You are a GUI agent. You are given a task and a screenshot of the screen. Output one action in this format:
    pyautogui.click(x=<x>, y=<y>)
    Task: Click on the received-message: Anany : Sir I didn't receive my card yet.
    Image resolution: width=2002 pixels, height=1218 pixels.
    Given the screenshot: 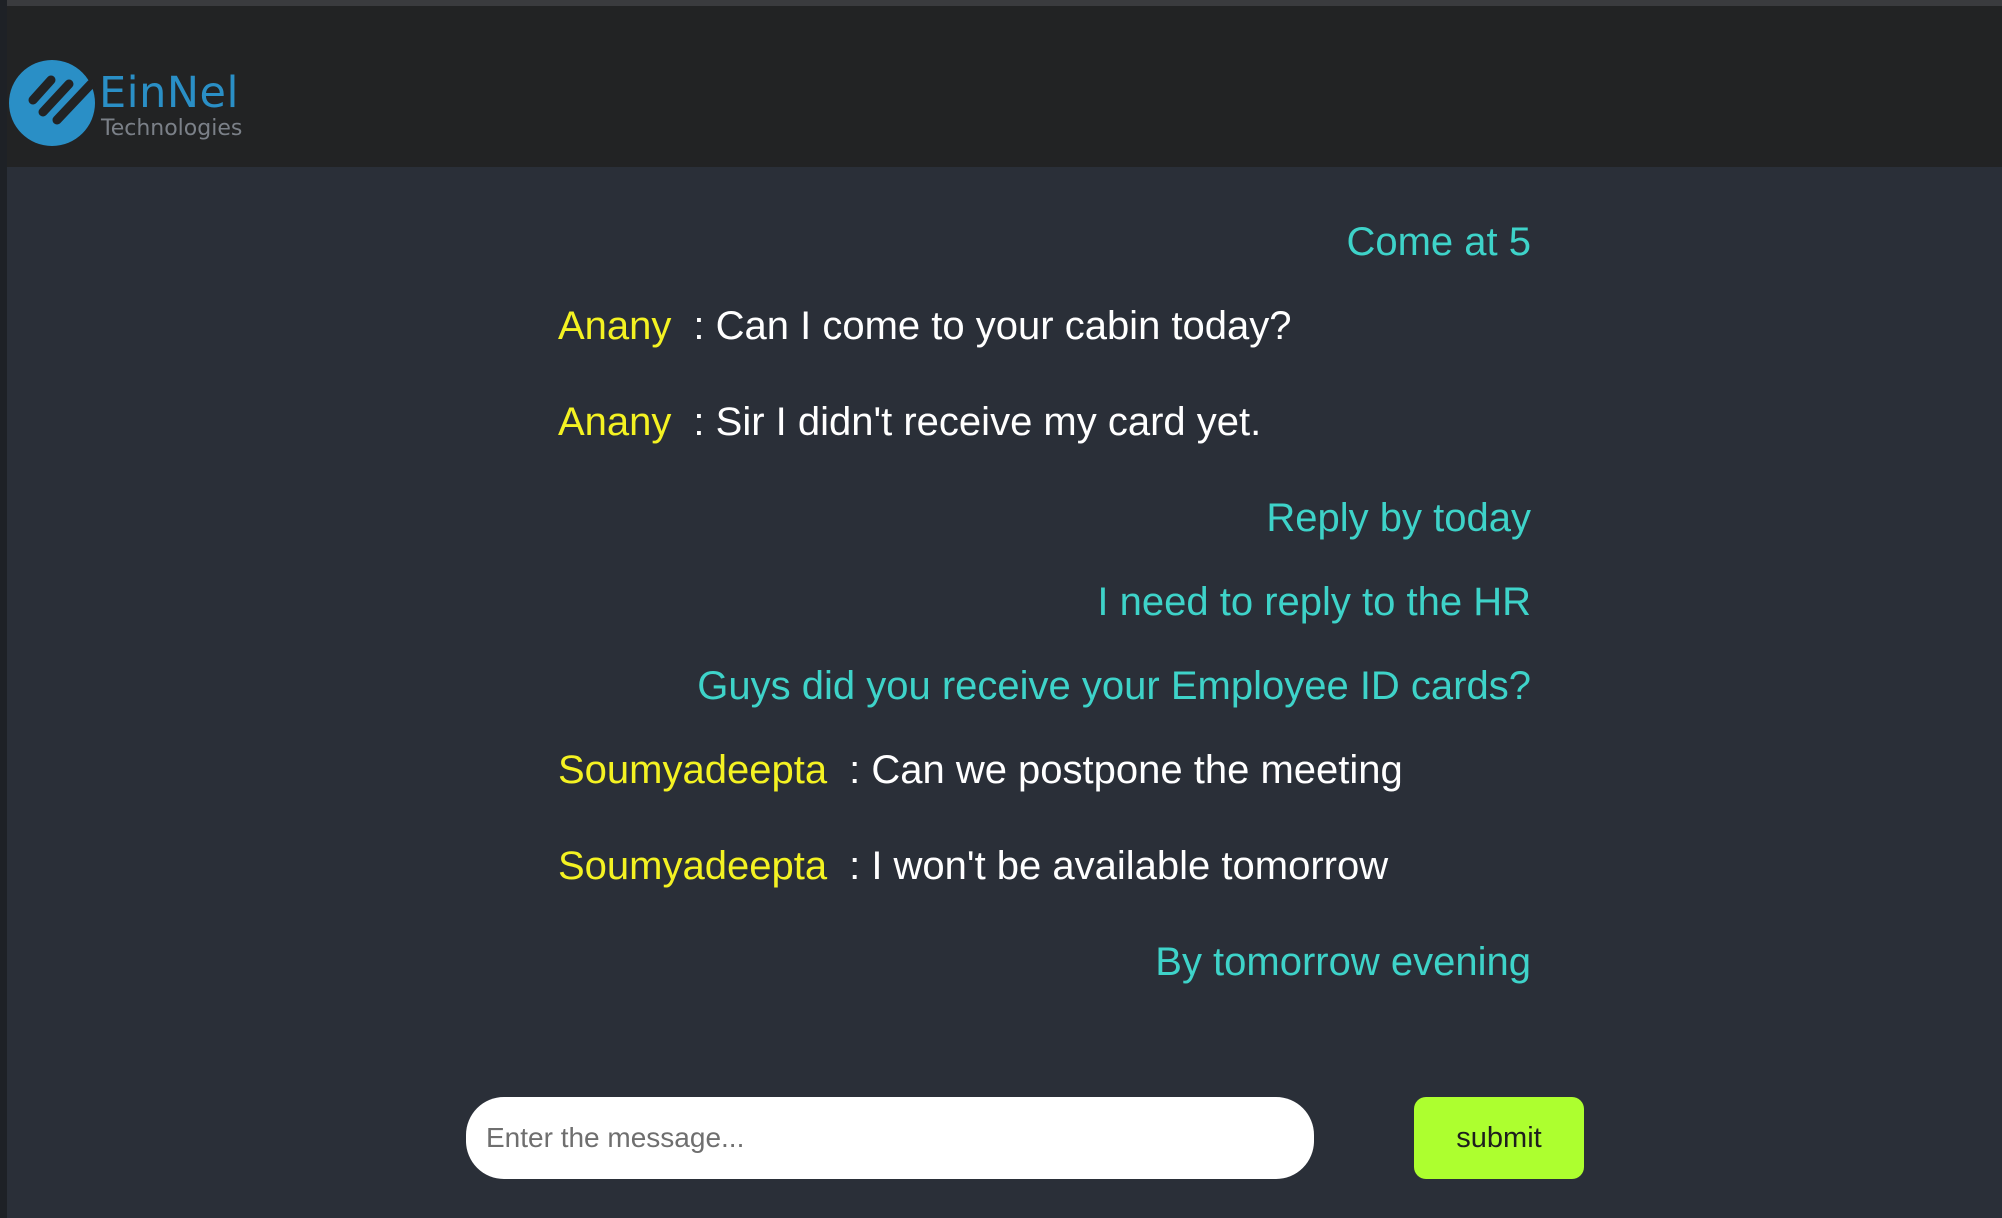 What is the action you would take?
    pyautogui.click(x=1044, y=422)
    